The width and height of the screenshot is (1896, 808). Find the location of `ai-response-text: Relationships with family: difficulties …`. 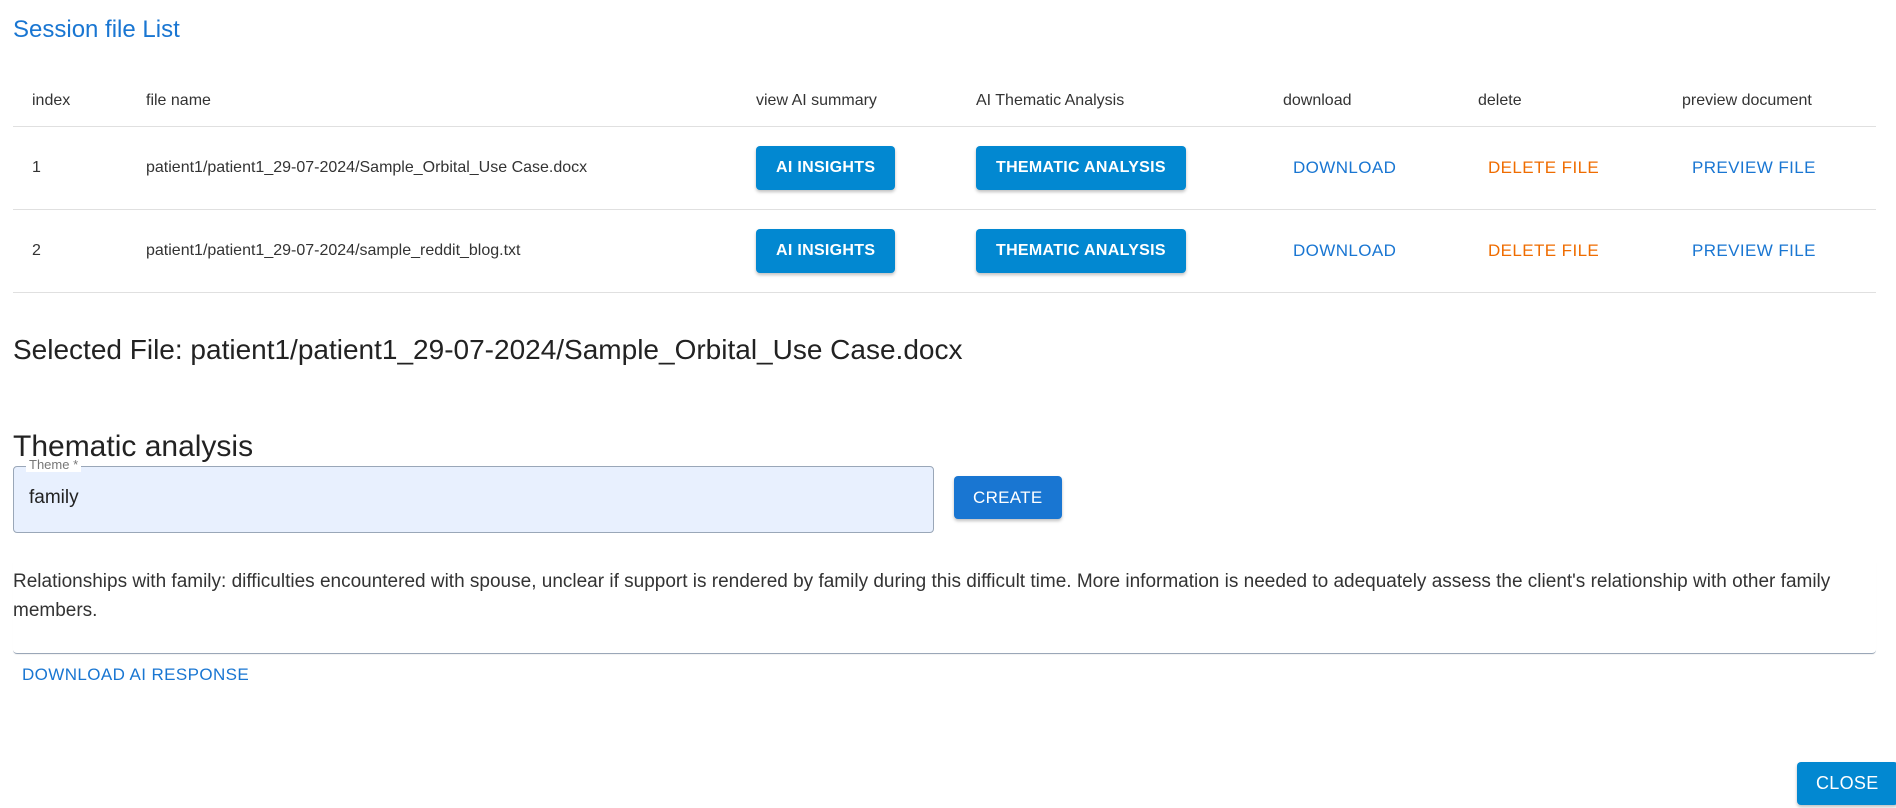

ai-response-text: Relationships with family: difficulties … is located at coordinates (922, 596).